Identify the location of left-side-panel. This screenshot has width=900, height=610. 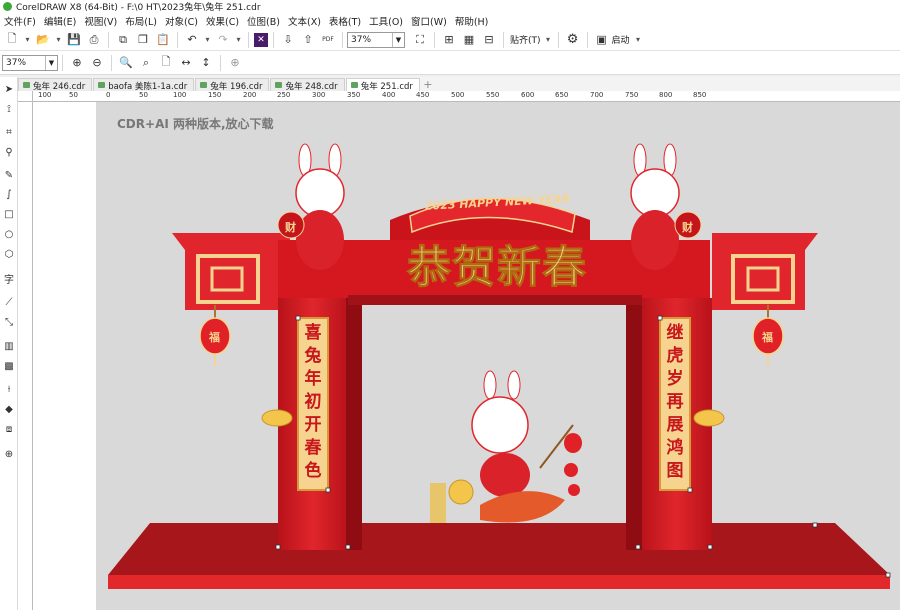
(231, 271).